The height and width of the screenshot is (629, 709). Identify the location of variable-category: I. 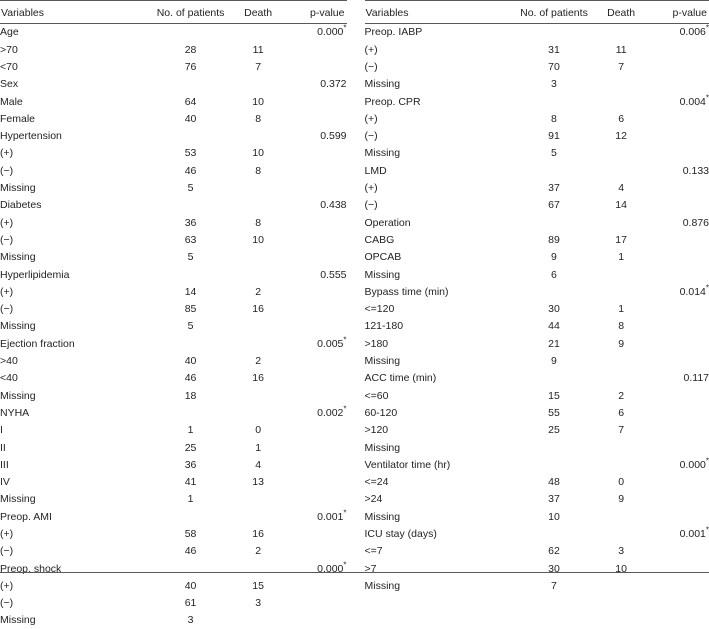
(73, 430).